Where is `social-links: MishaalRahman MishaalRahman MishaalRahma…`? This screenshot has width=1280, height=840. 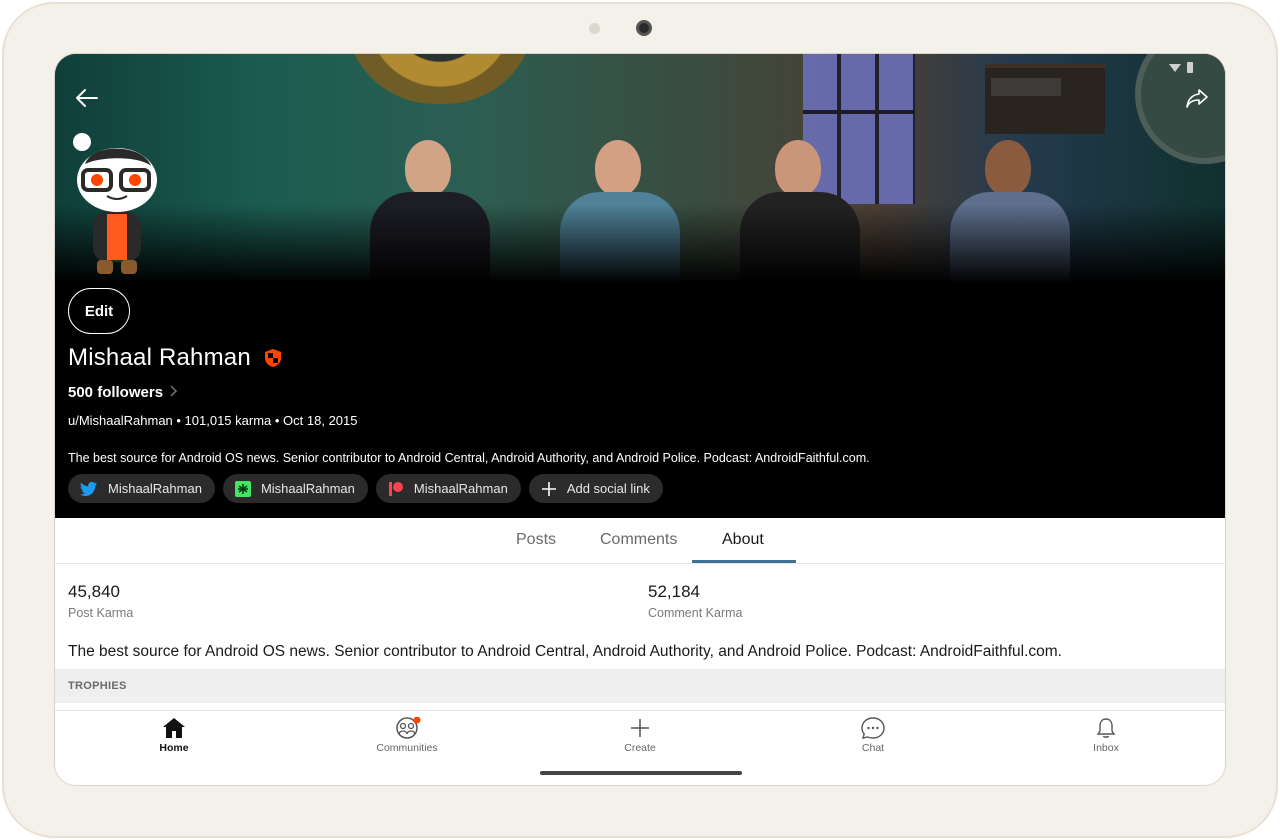 social-links: MishaalRahman MishaalRahman MishaalRahma… is located at coordinates (365, 488).